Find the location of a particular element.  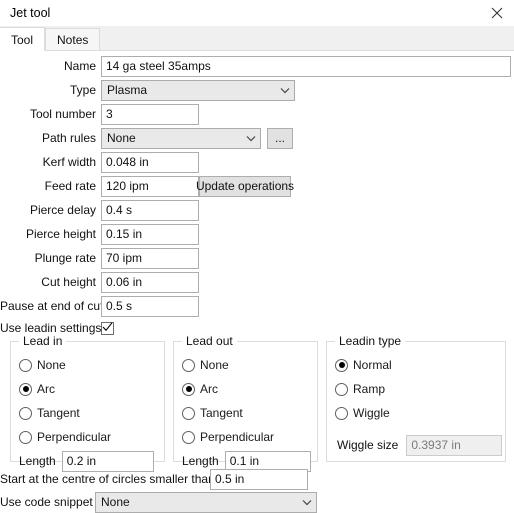

code-snippet-select: None is located at coordinates (206, 502).